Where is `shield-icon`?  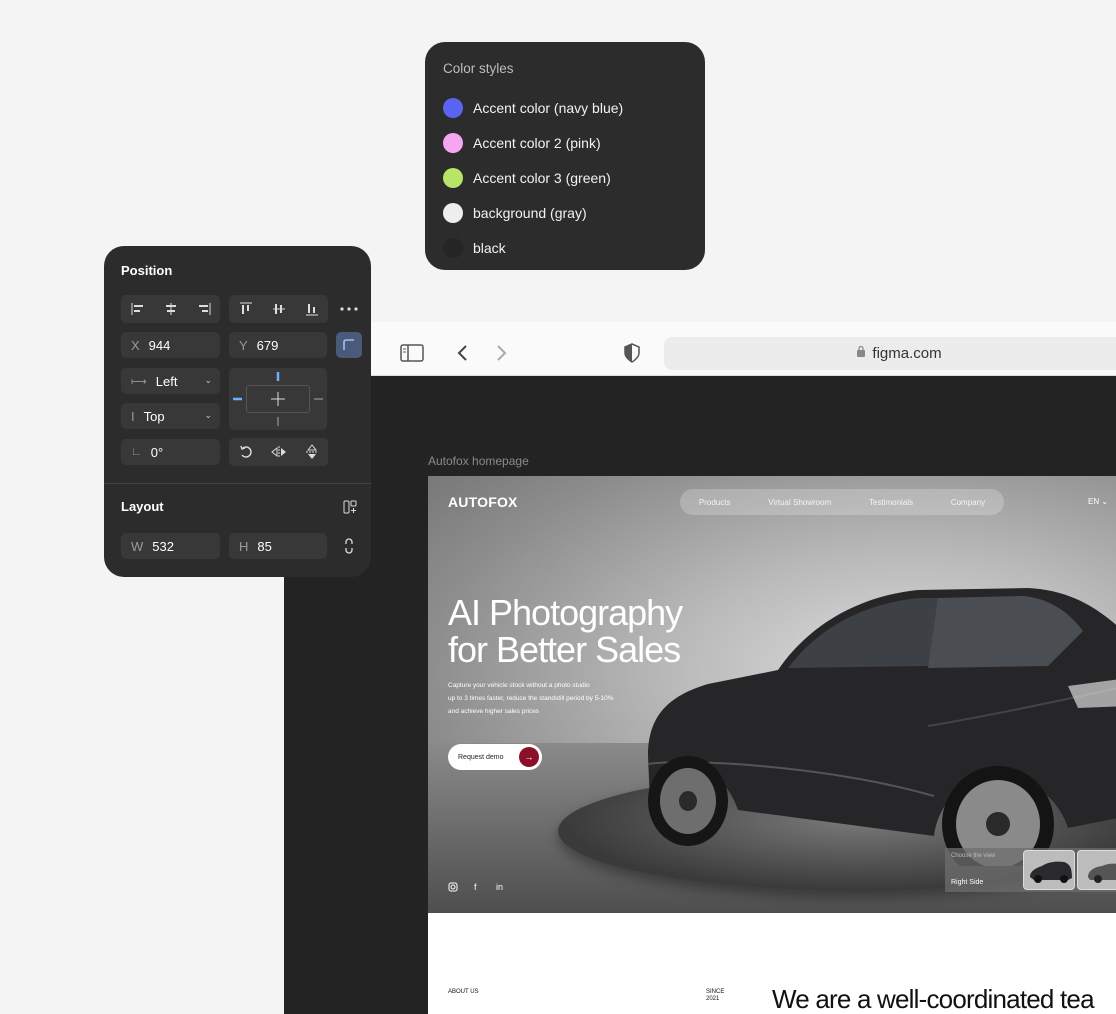
shield-icon is located at coordinates (632, 353).